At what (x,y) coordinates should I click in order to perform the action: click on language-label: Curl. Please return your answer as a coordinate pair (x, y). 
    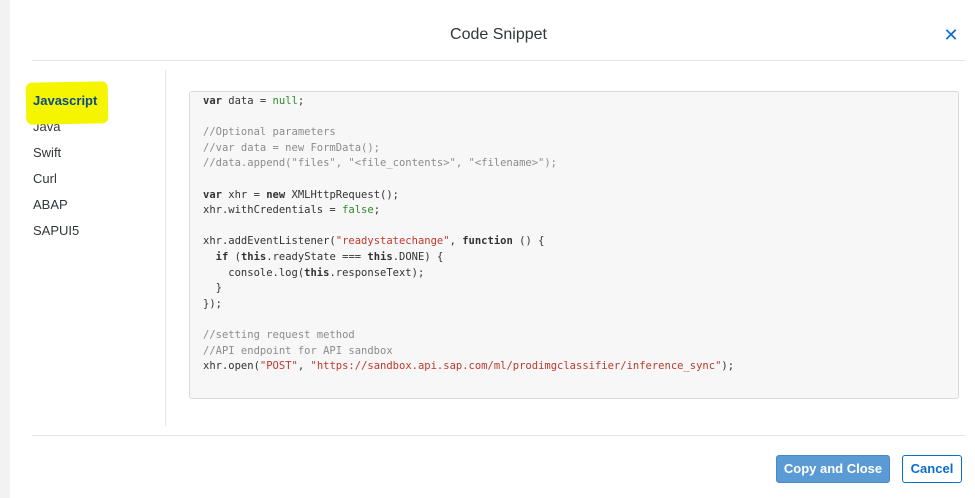
    Looking at the image, I should click on (45, 178).